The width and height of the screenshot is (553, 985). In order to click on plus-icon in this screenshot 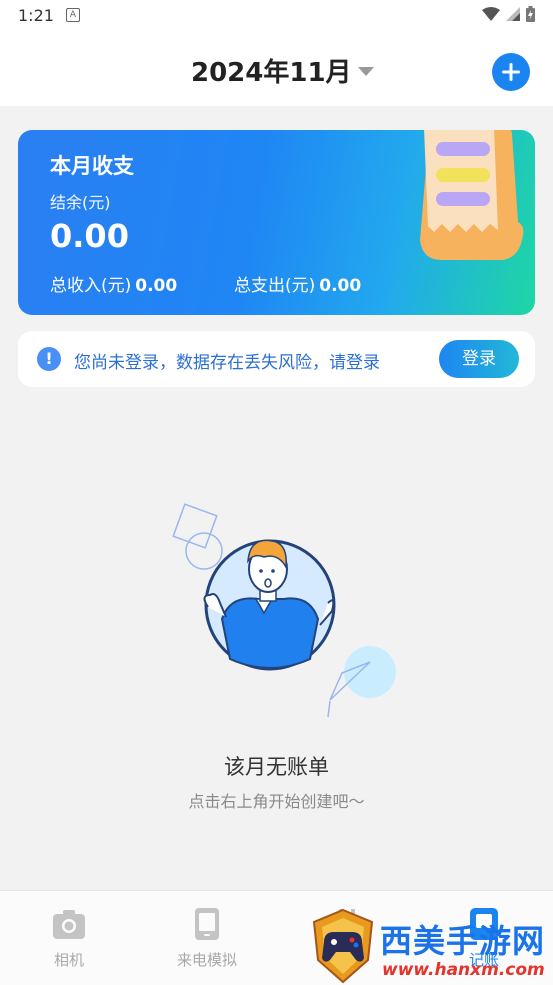, I will do `click(511, 72)`.